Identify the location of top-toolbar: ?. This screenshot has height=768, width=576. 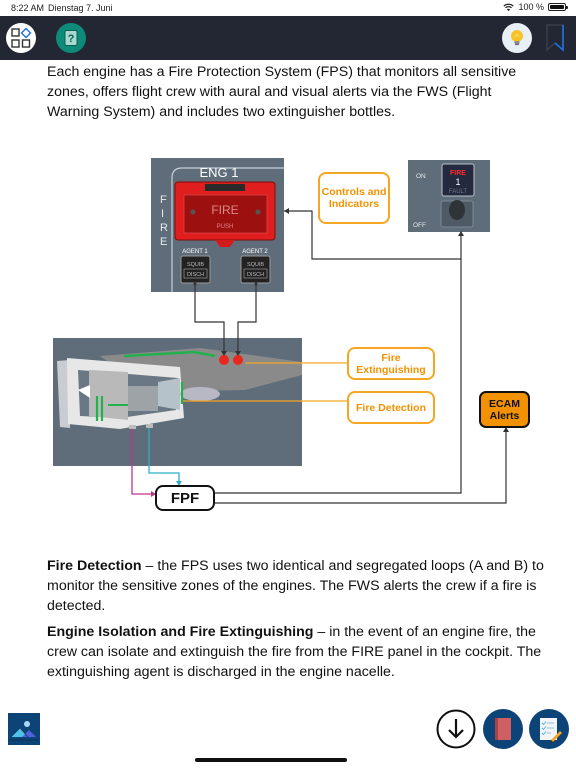
(288, 38).